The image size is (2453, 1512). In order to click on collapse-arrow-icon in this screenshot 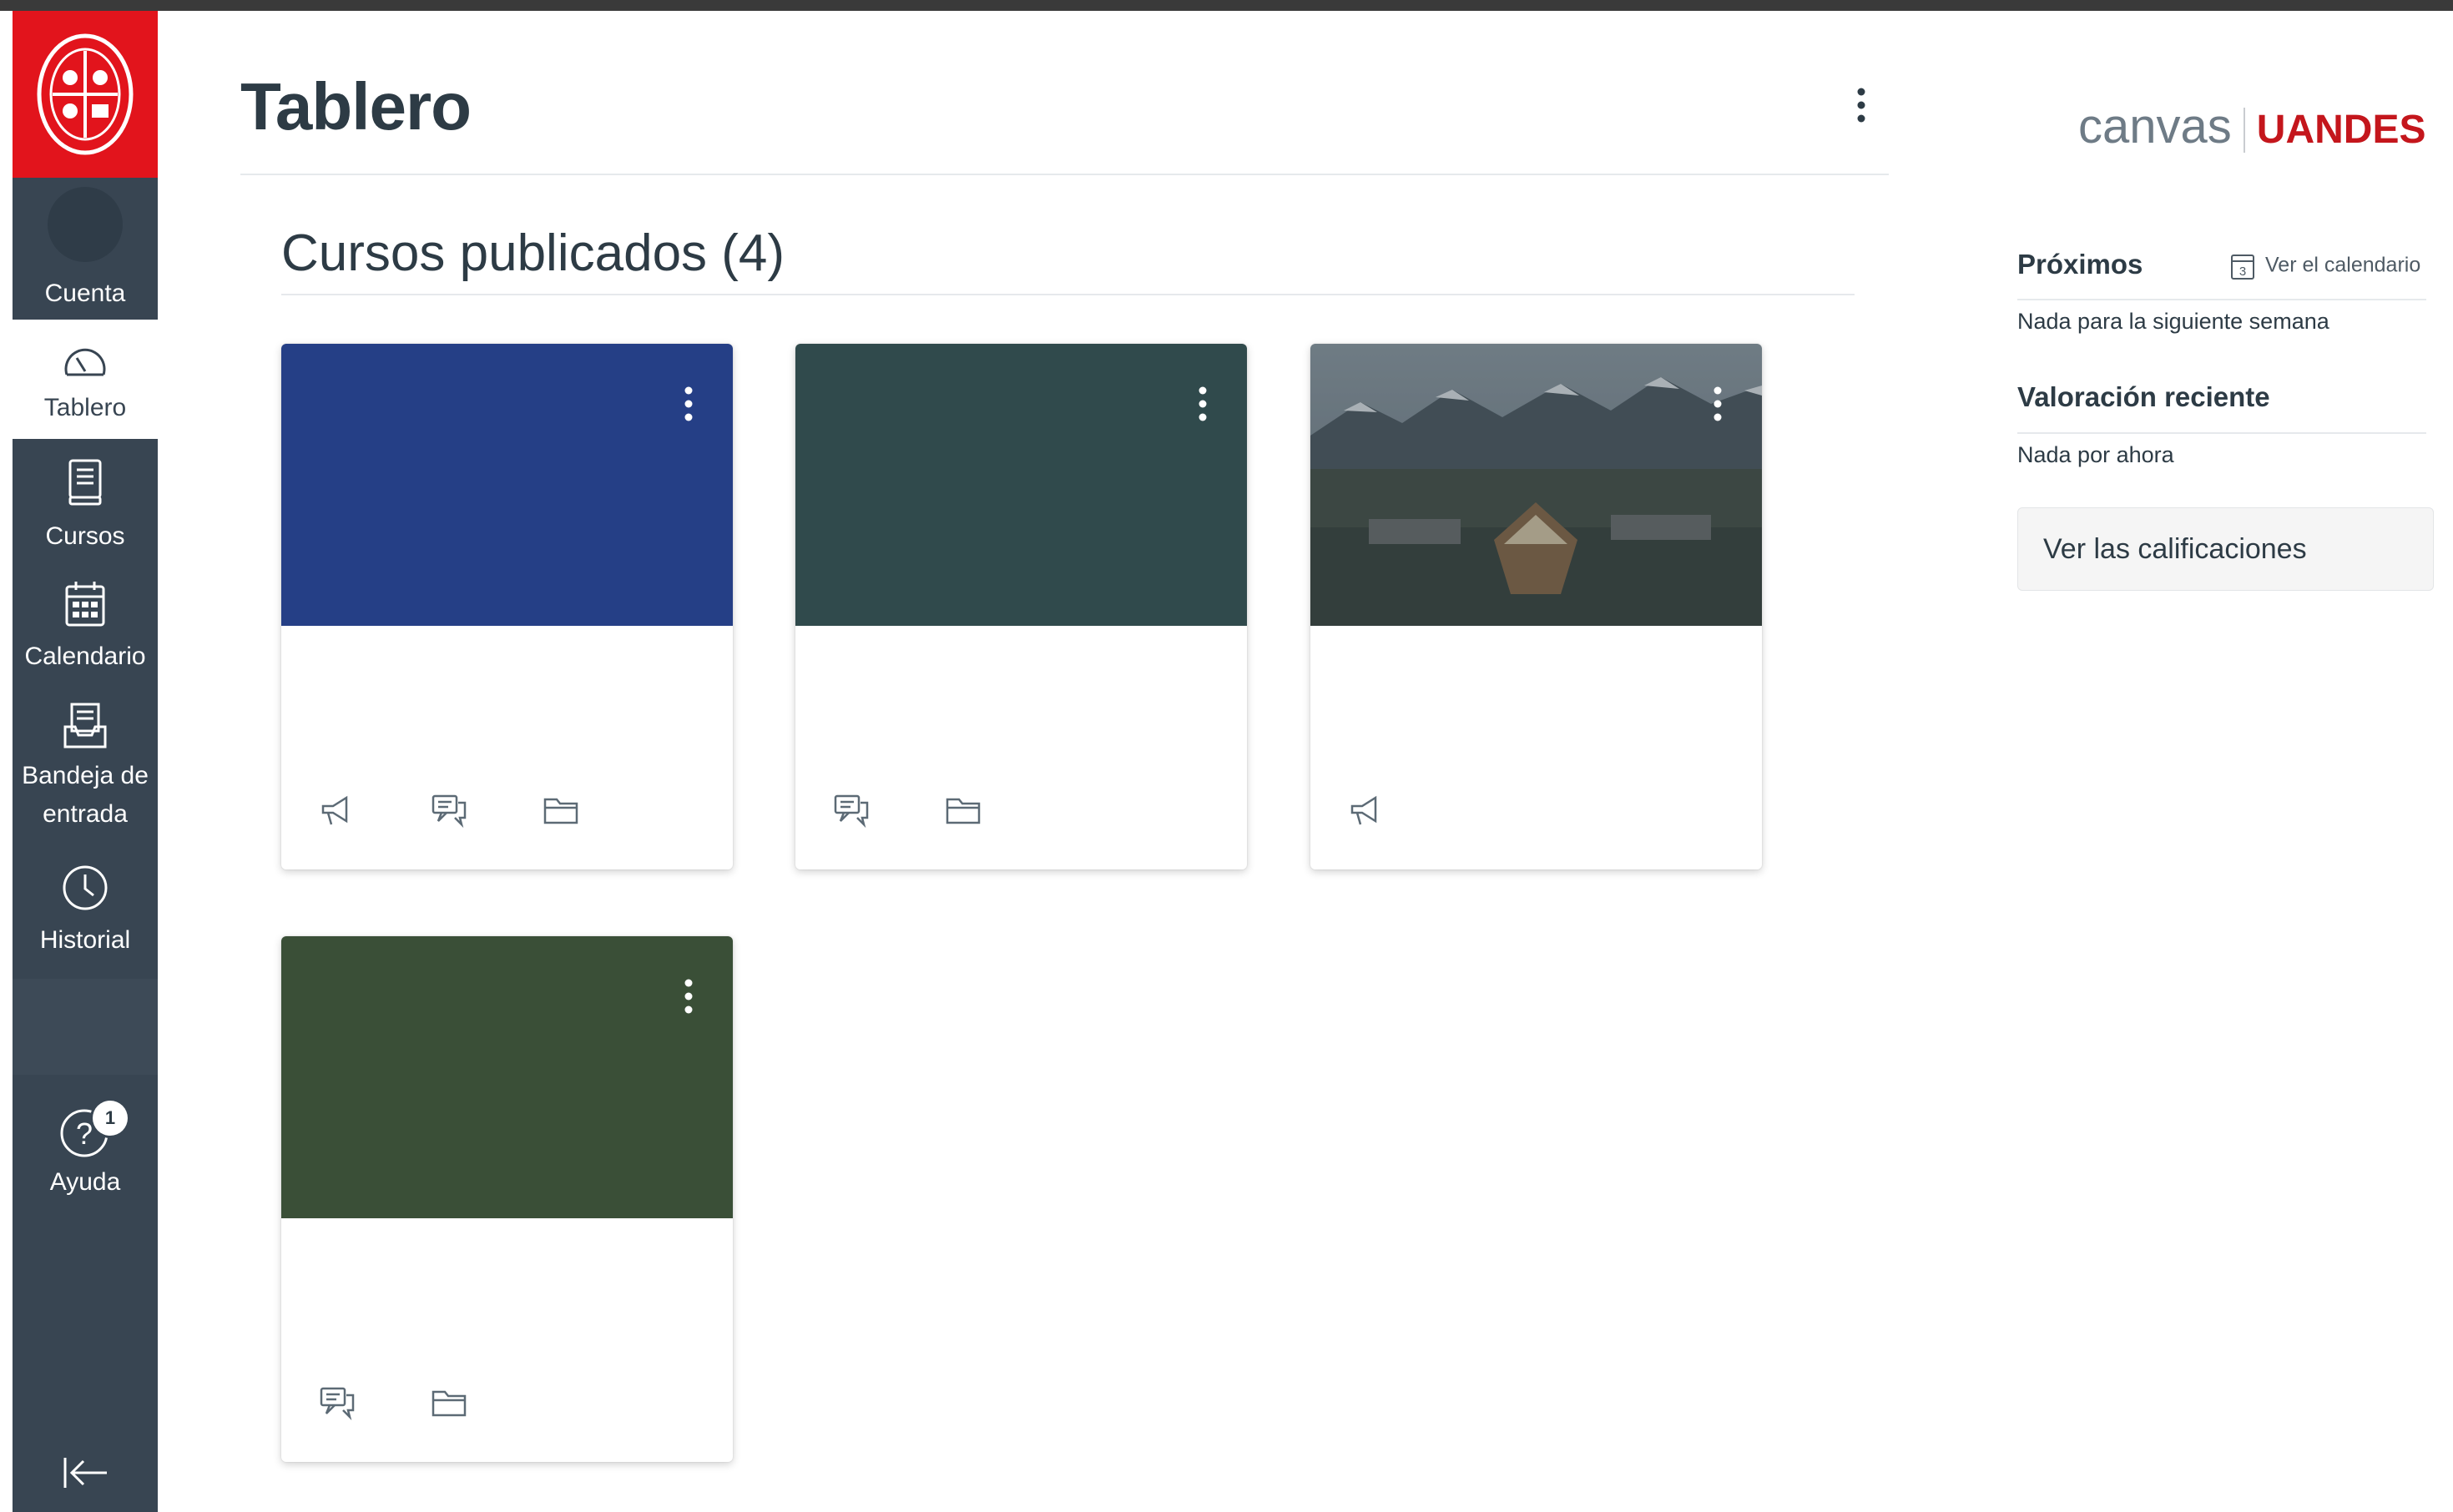, I will do `click(85, 1473)`.